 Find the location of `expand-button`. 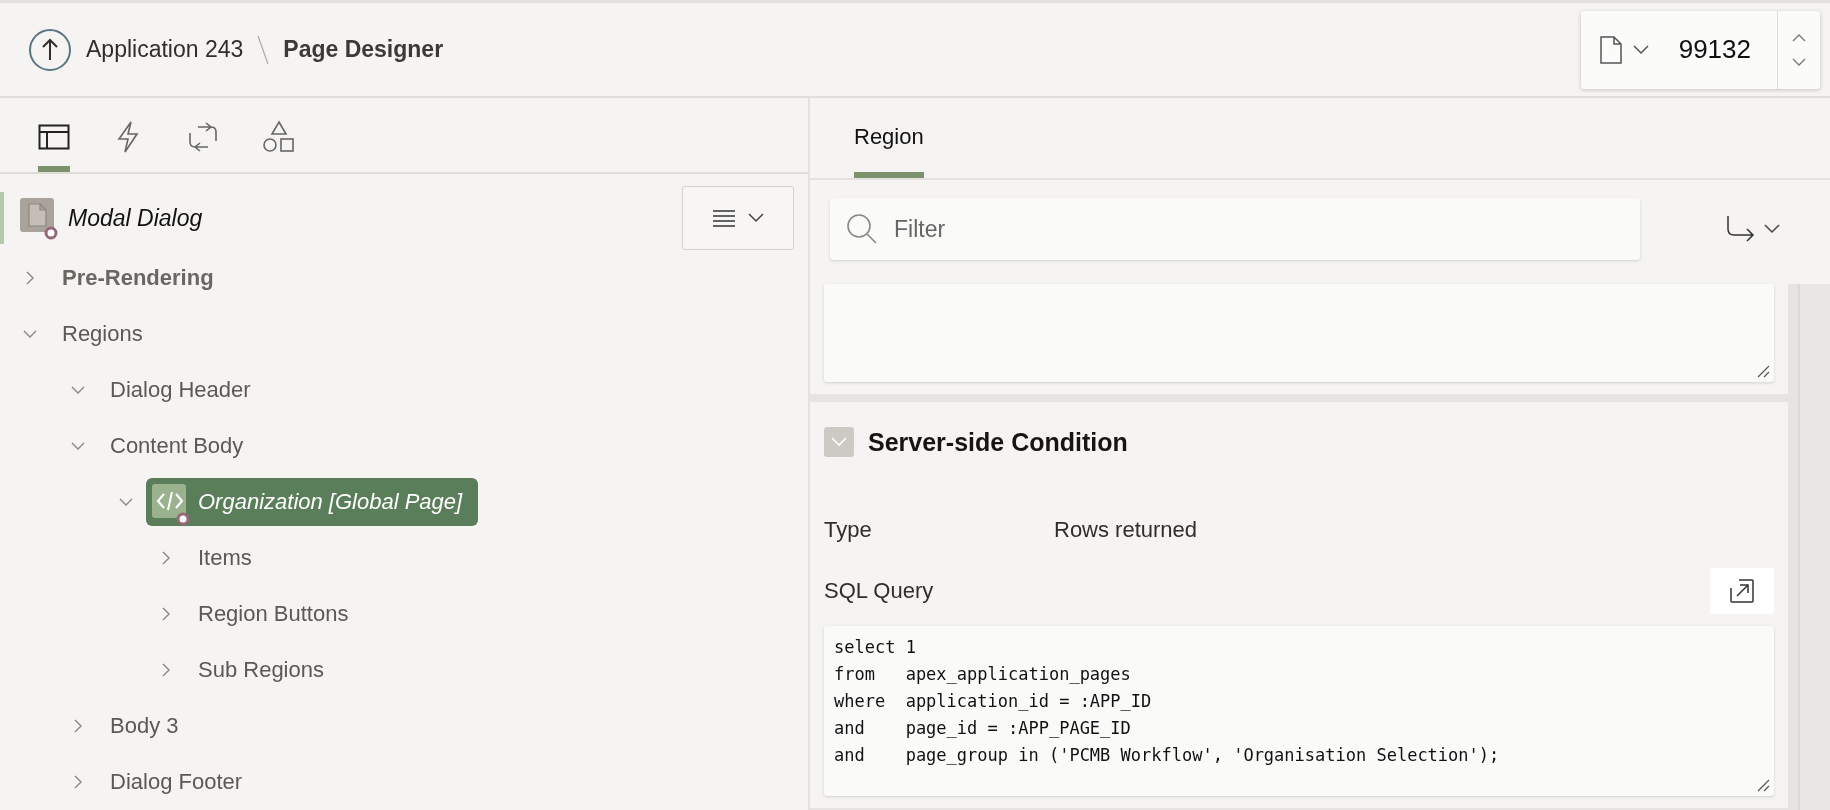

expand-button is located at coordinates (1742, 591).